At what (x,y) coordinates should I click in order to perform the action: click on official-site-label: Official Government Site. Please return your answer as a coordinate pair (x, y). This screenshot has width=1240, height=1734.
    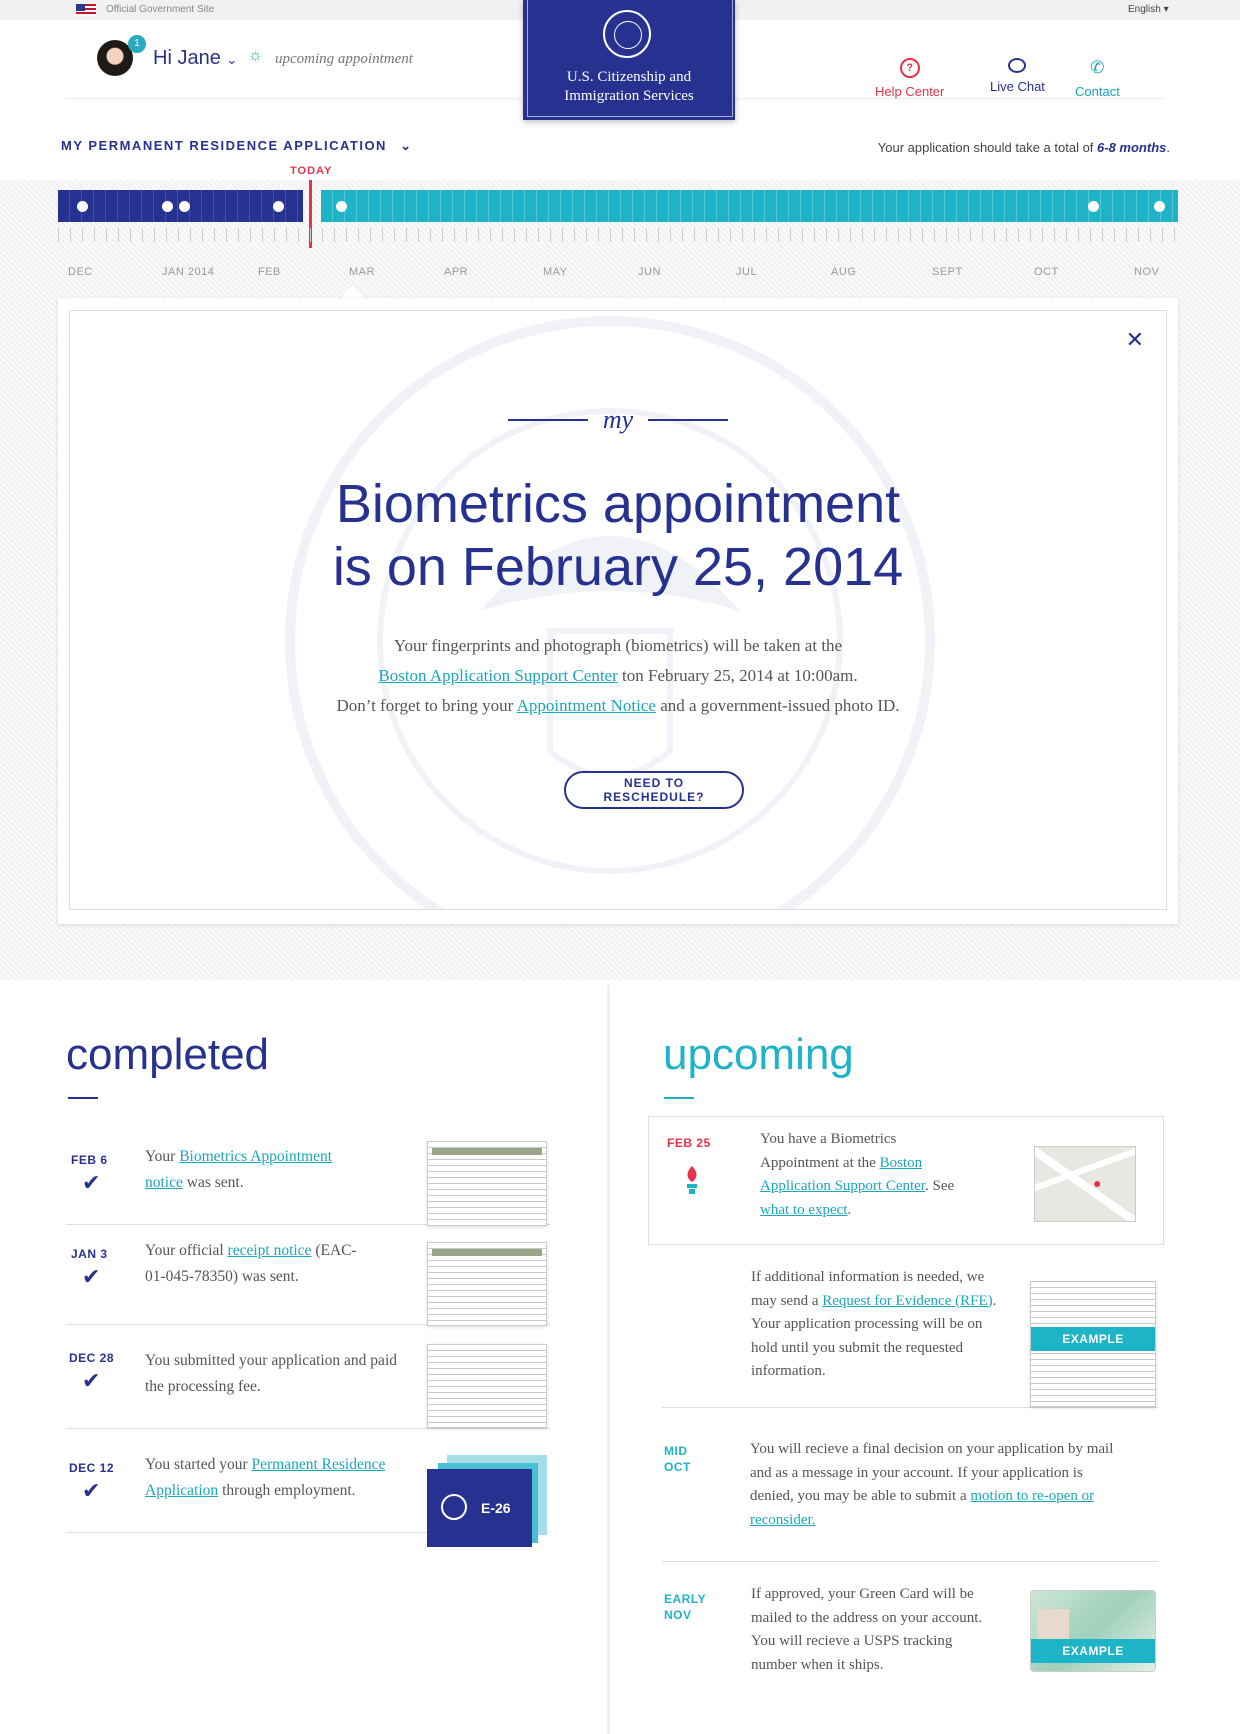
    Looking at the image, I should click on (160, 9).